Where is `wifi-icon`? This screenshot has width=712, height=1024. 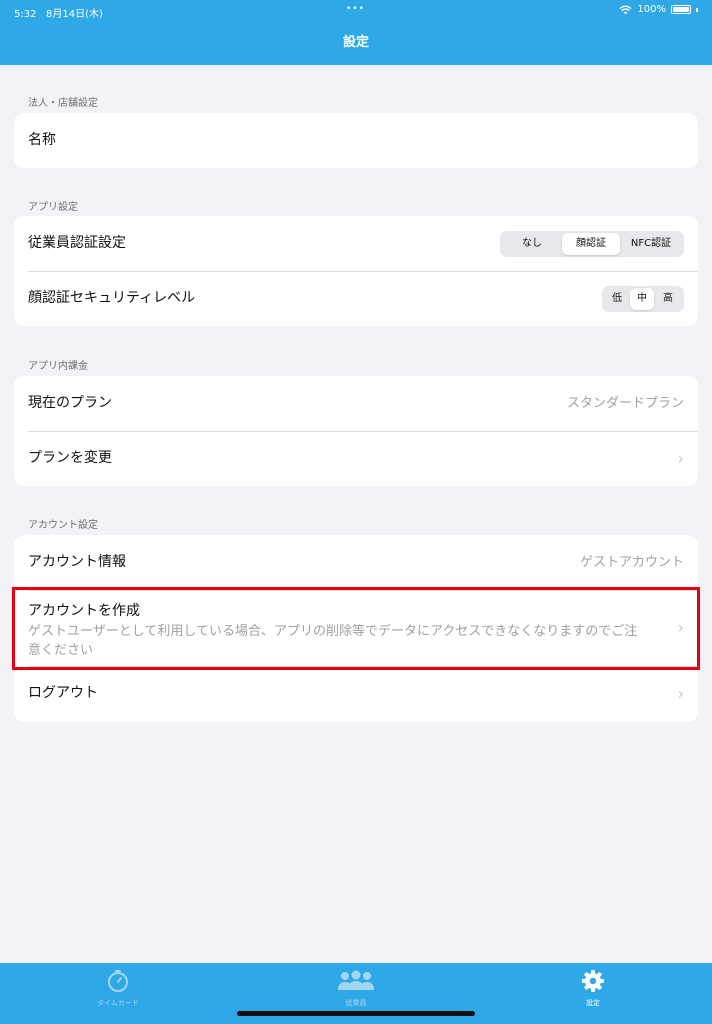
wifi-icon is located at coordinates (625, 9).